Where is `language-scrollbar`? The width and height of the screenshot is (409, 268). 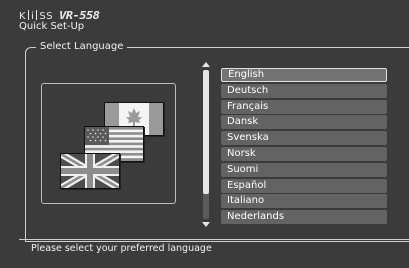 language-scrollbar is located at coordinates (206, 144).